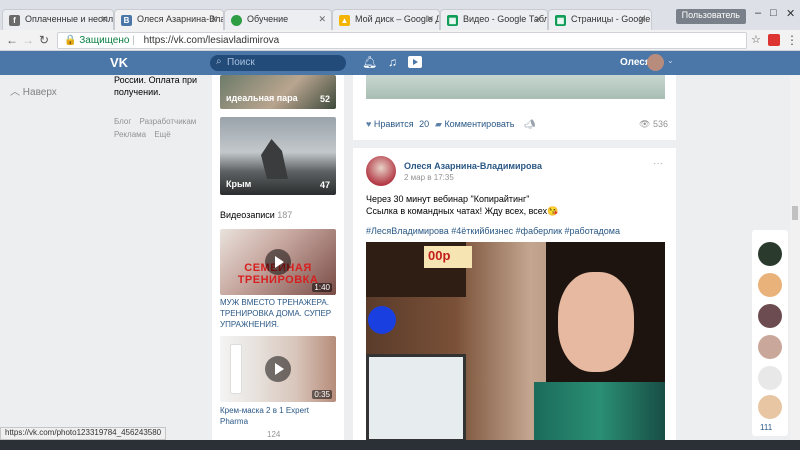  I want to click on maximize-icon: □, so click(773, 13).